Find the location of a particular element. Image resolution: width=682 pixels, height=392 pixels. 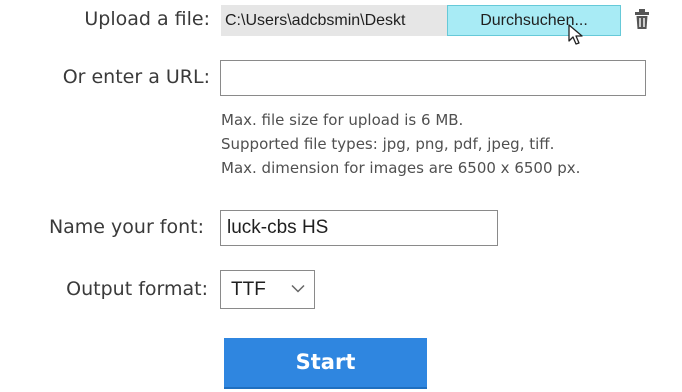

help-max-size: Max. file size for upload is 6 MB. is located at coordinates (342, 120).